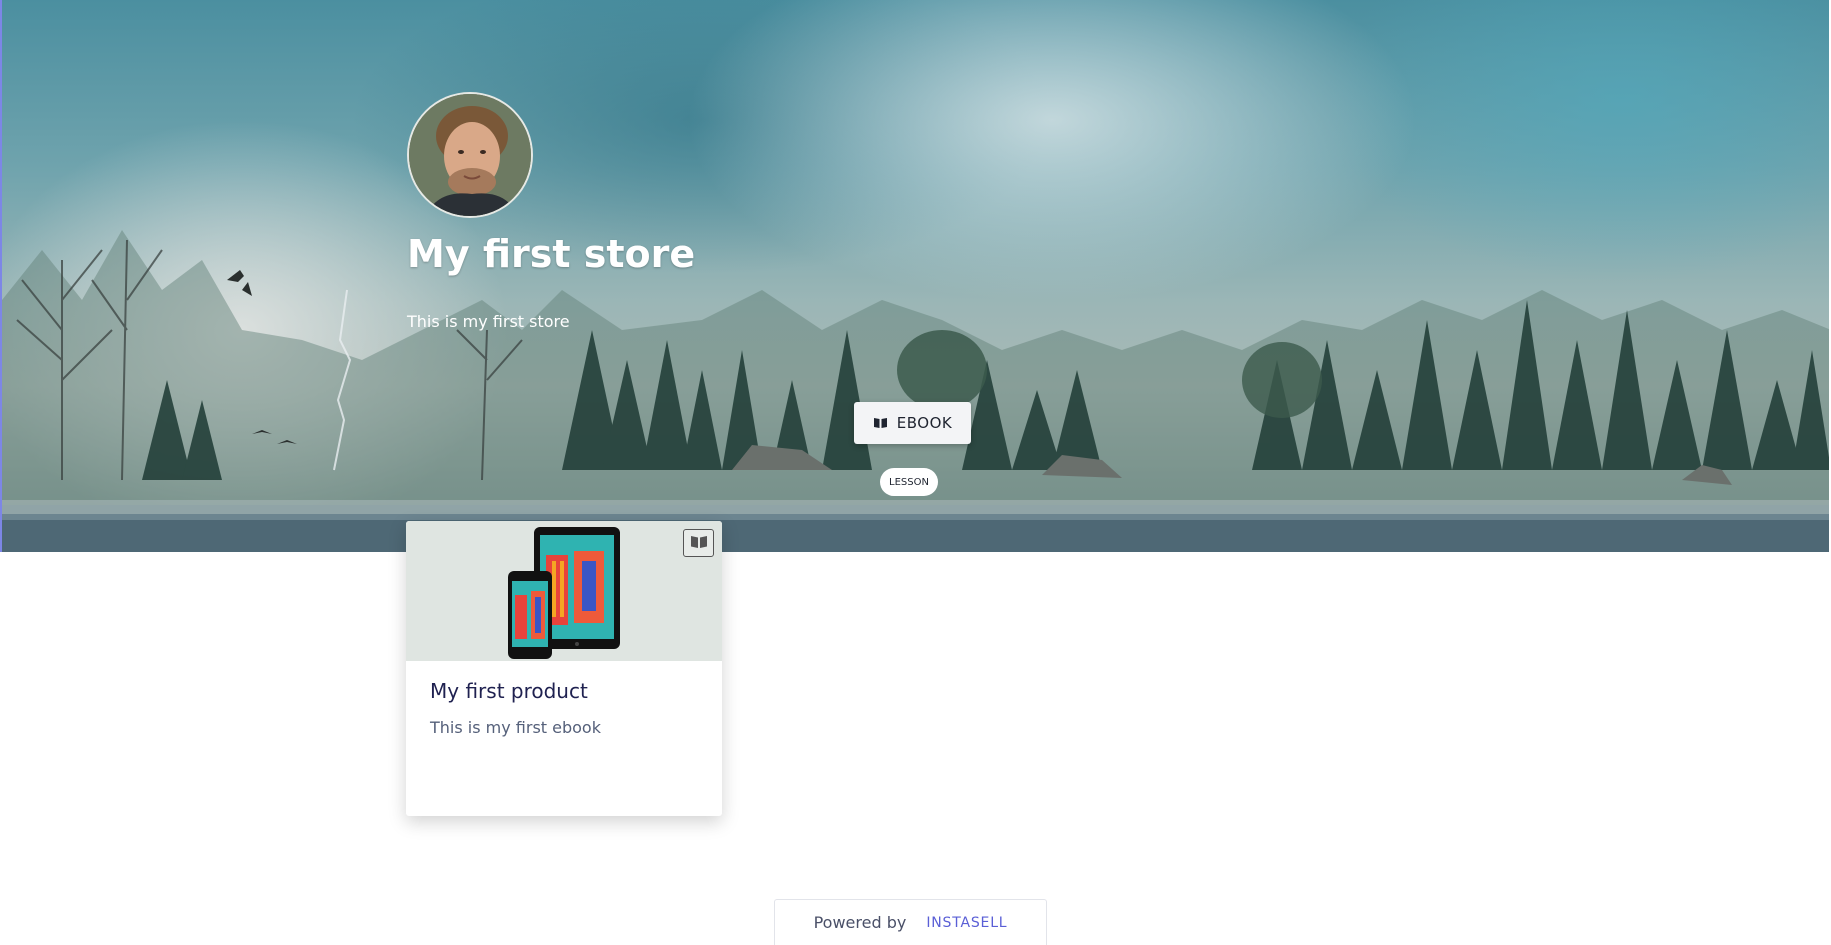 The width and height of the screenshot is (1831, 945). I want to click on product-title: My first product, so click(509, 691).